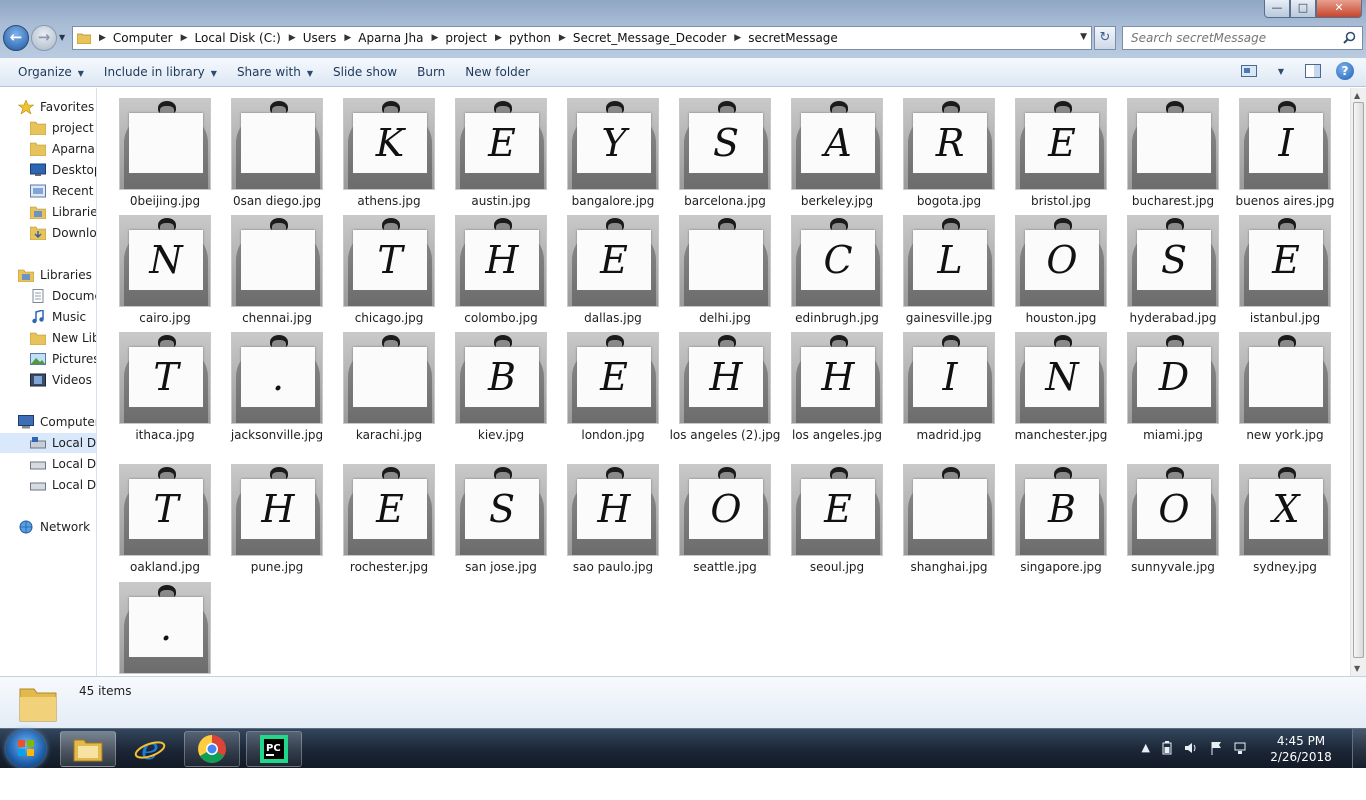 Image resolution: width=1366 pixels, height=800 pixels. What do you see at coordinates (62, 212) in the screenshot?
I see `sidebar-item-libraries-fav: Libraries` at bounding box center [62, 212].